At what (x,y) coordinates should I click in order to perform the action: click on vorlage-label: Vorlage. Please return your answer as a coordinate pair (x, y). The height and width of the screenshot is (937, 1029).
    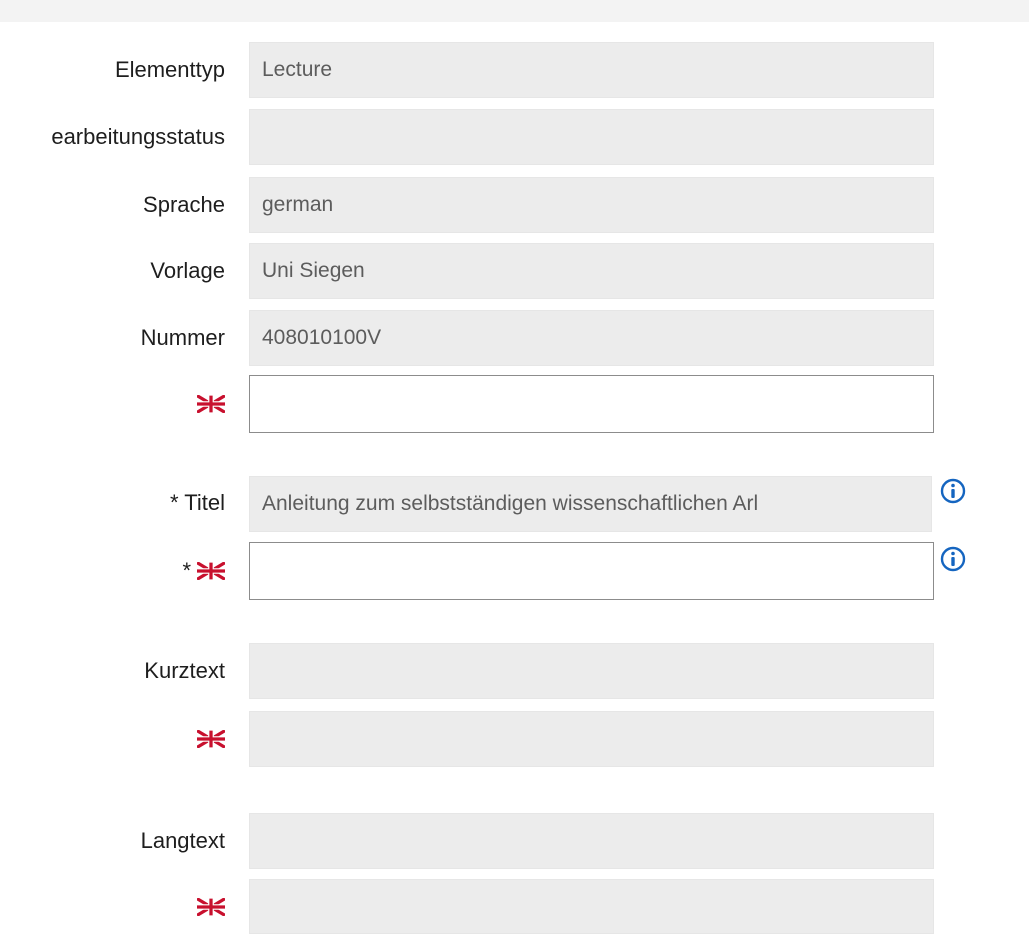
    Looking at the image, I should click on (187, 270).